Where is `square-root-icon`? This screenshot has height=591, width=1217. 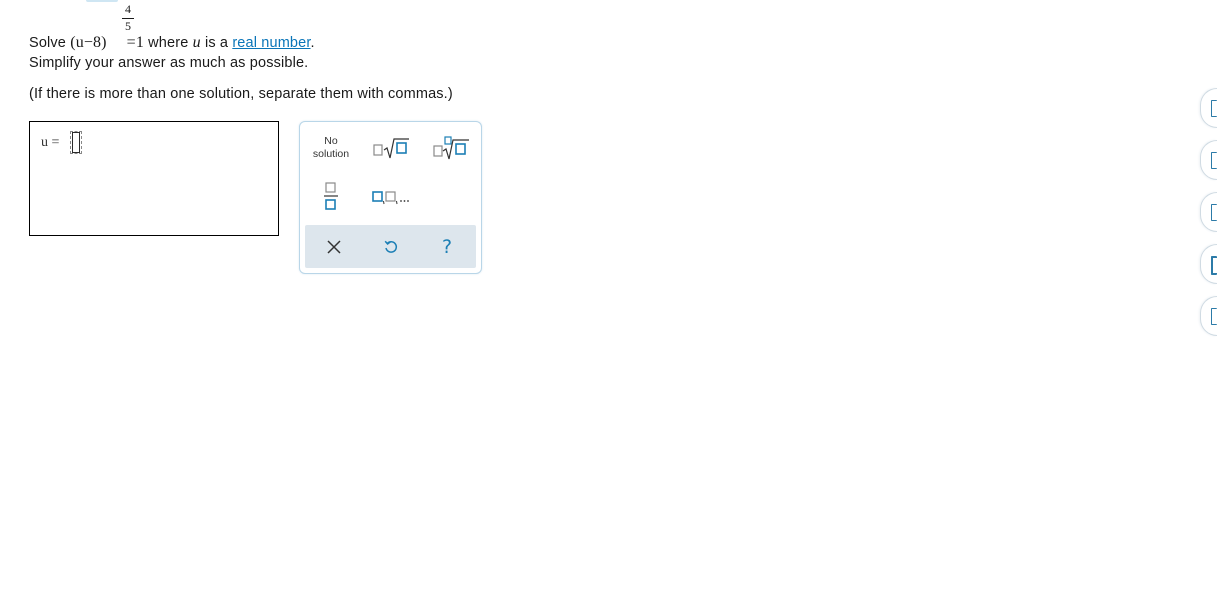 square-root-icon is located at coordinates (391, 148).